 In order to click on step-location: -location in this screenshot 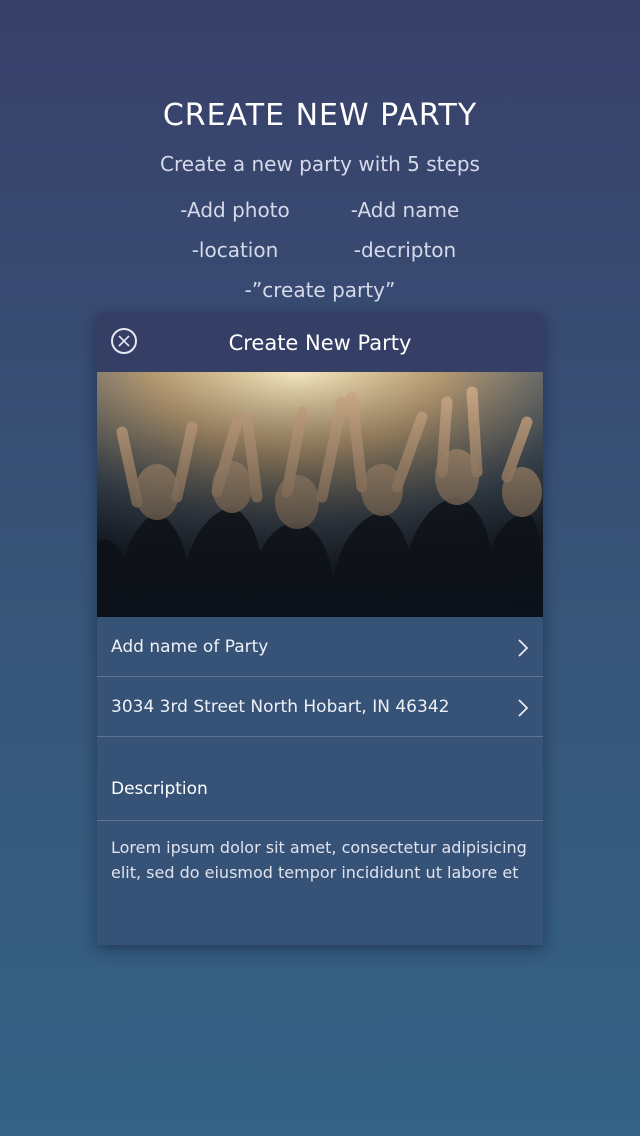, I will do `click(235, 250)`.